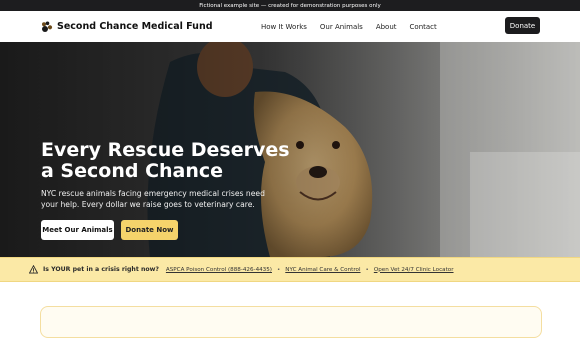  Describe the element at coordinates (522, 25) in the screenshot. I see `donate-button: Donate` at that location.